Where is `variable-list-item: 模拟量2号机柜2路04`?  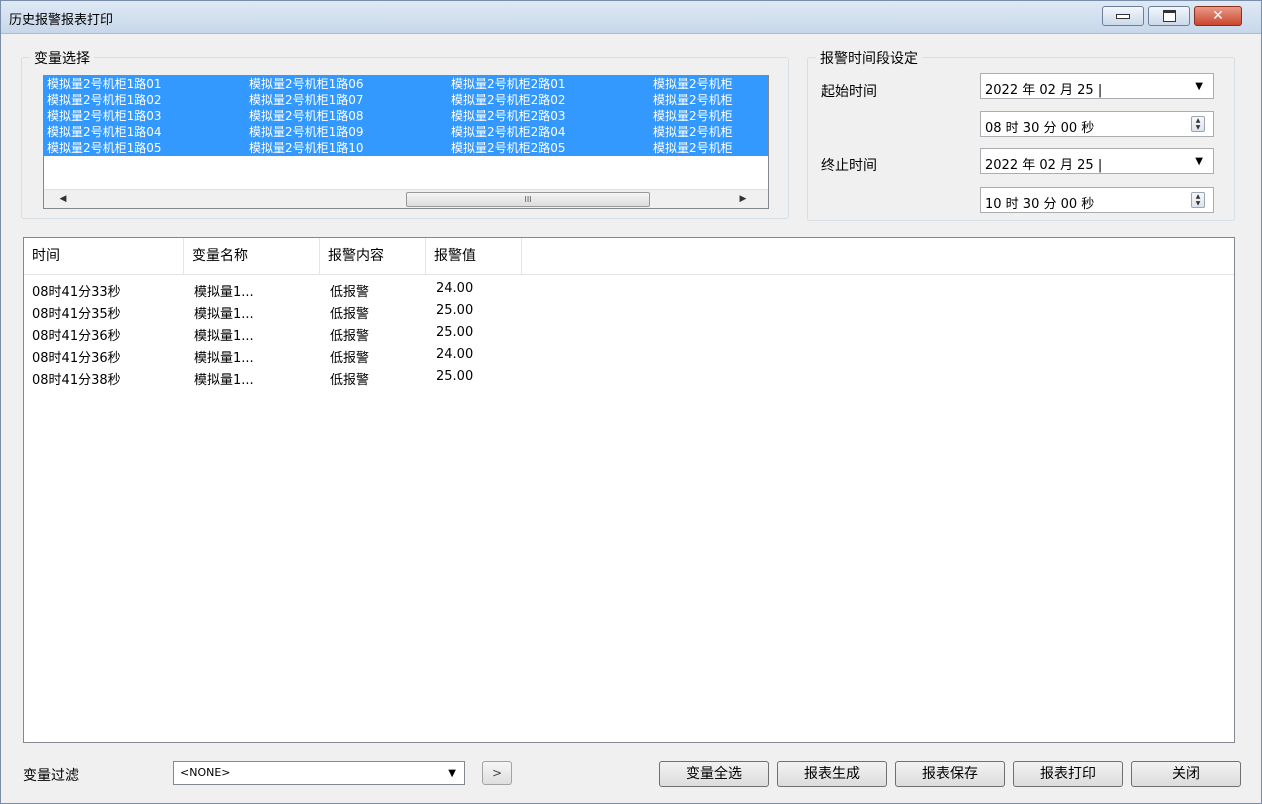 variable-list-item: 模拟量2号机柜2路04 is located at coordinates (549, 132).